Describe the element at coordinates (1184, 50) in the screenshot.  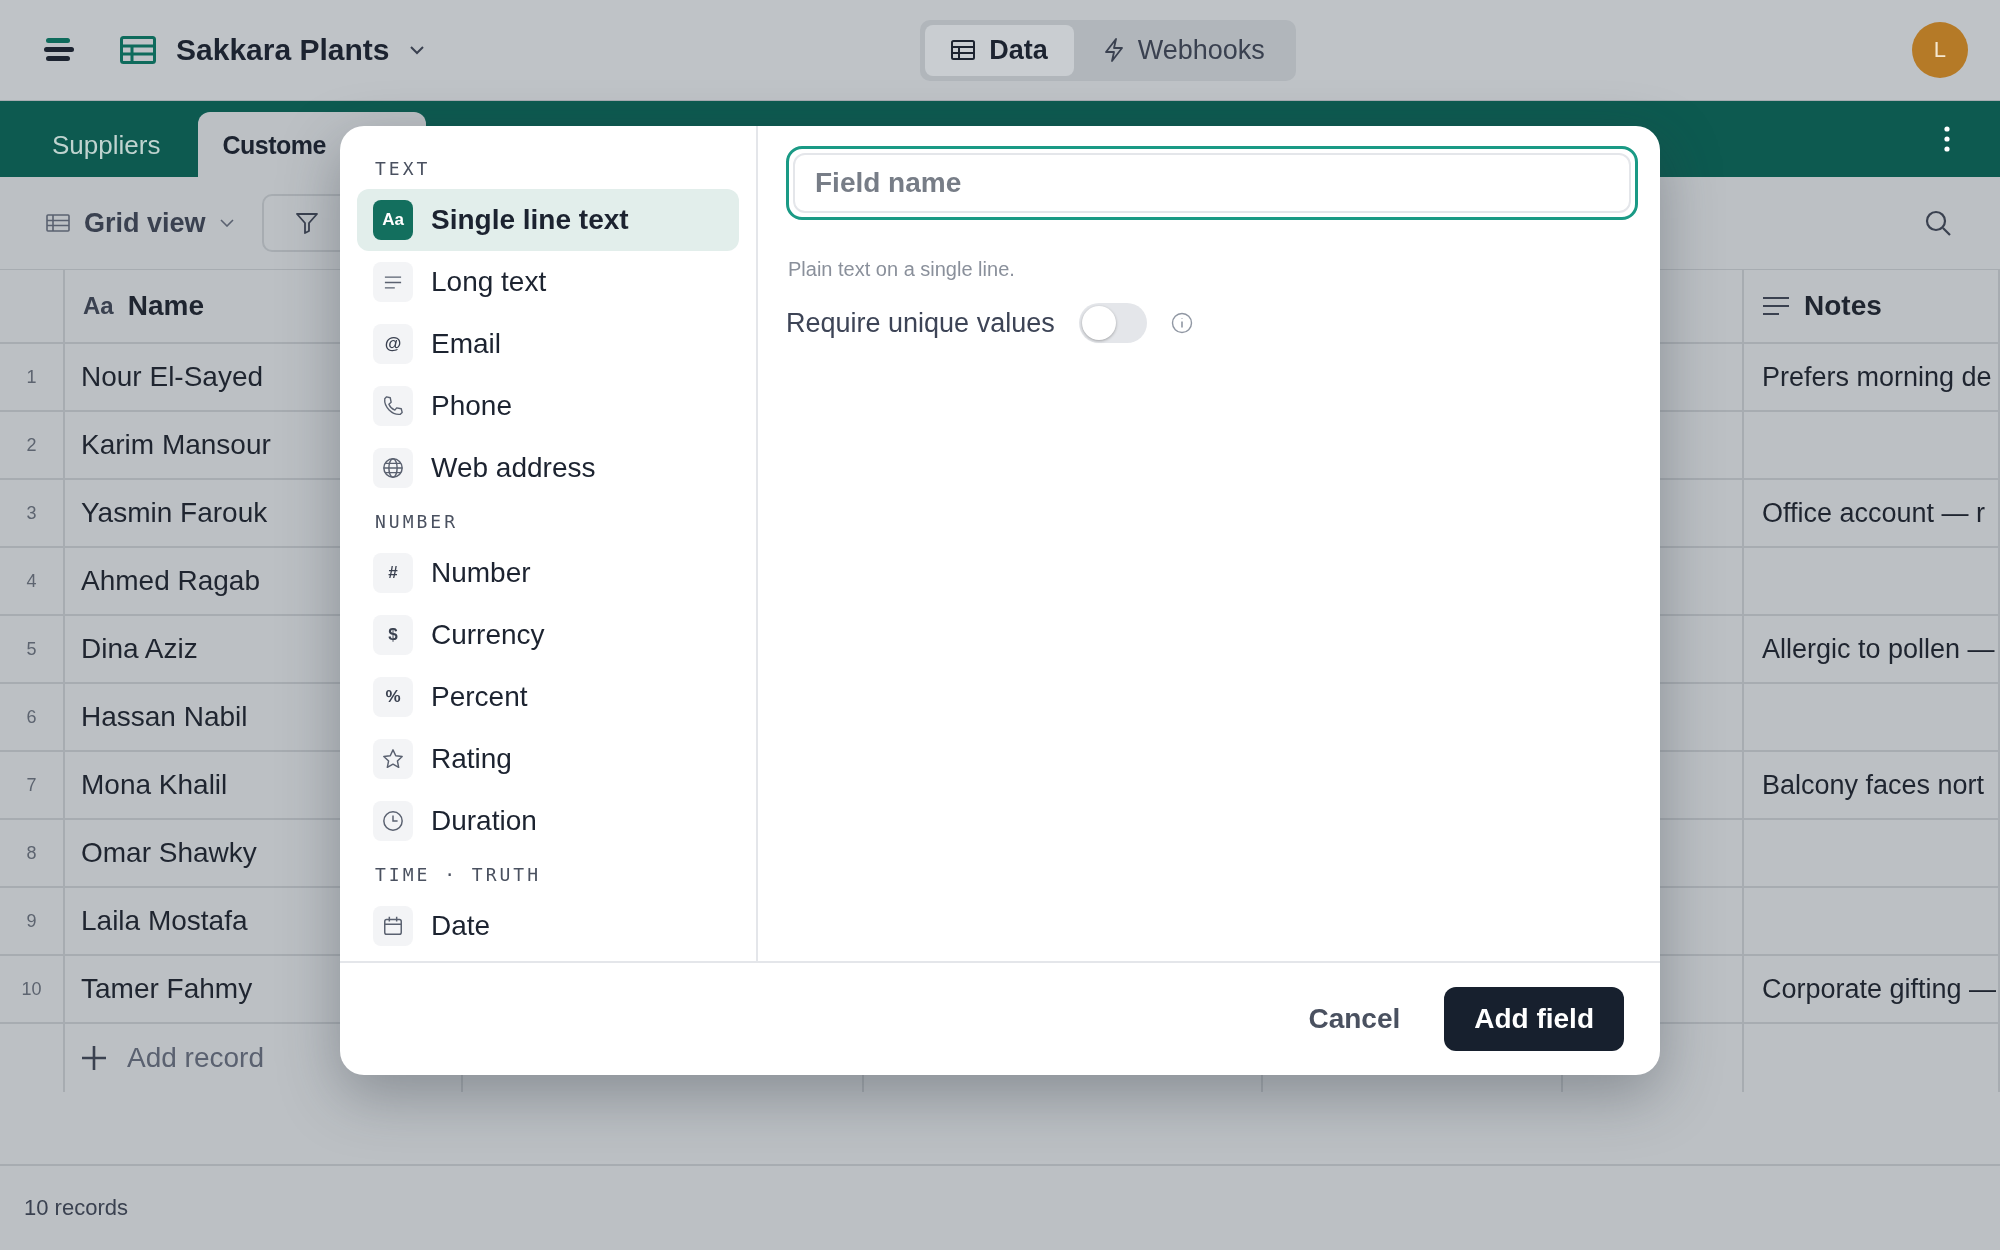
I see `mode-tab: Webhooks` at that location.